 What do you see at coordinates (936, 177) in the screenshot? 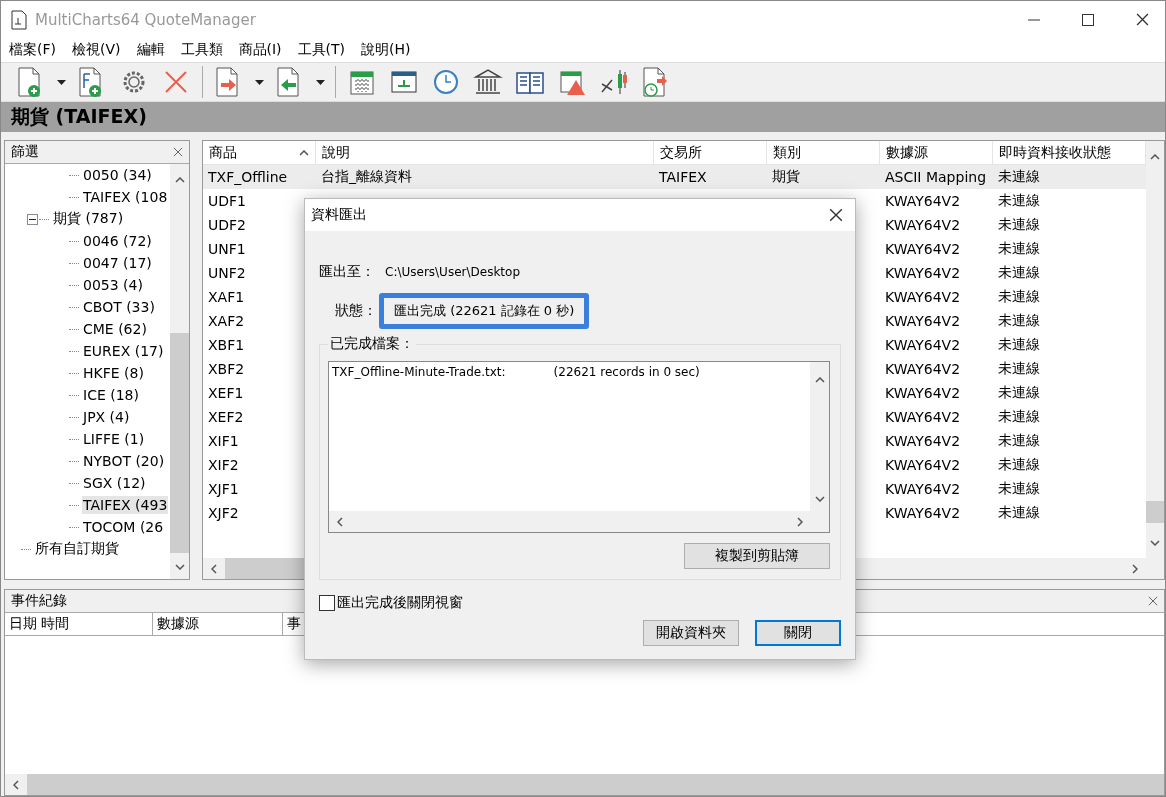
I see `source-cell: ASCII Mapping` at bounding box center [936, 177].